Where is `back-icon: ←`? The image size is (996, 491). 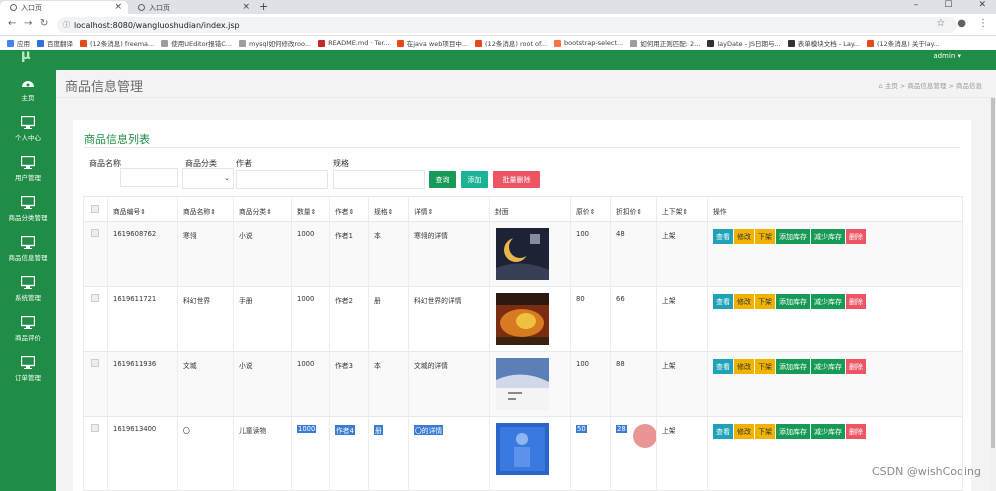
back-icon: ← is located at coordinates (12, 23).